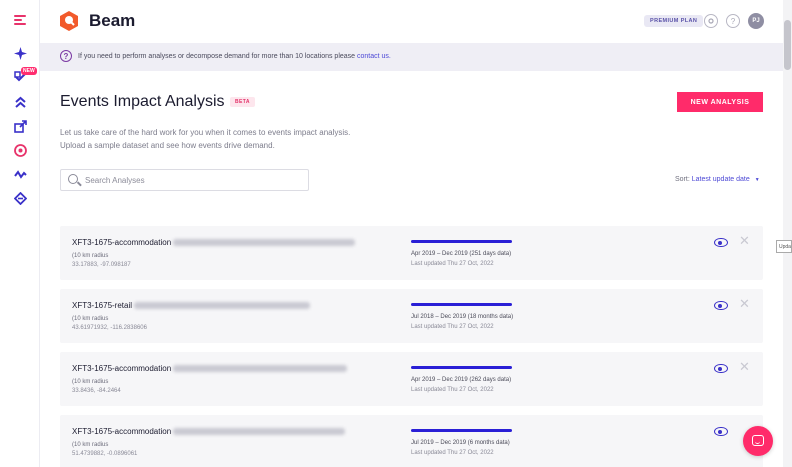  What do you see at coordinates (20, 126) in the screenshot?
I see `external-link-icon` at bounding box center [20, 126].